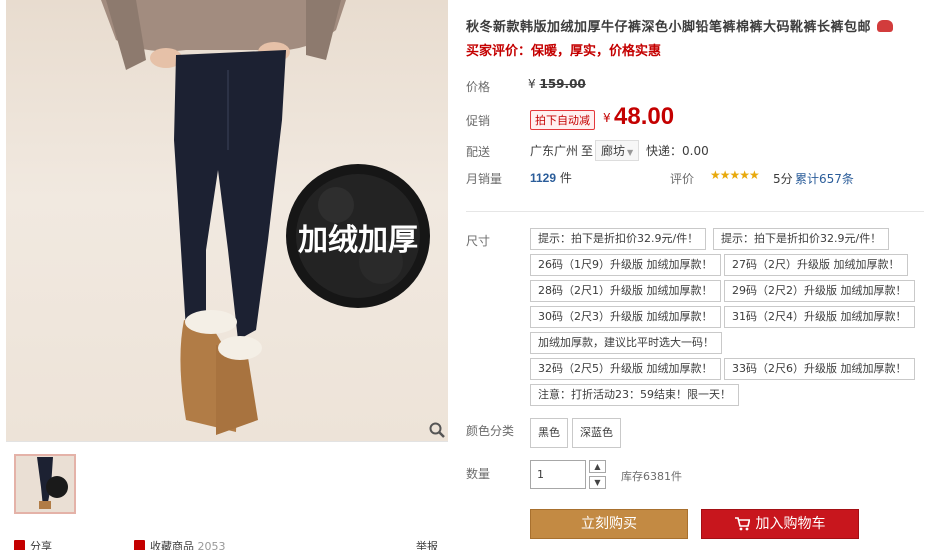  I want to click on ship-to-word: 至, so click(587, 151).